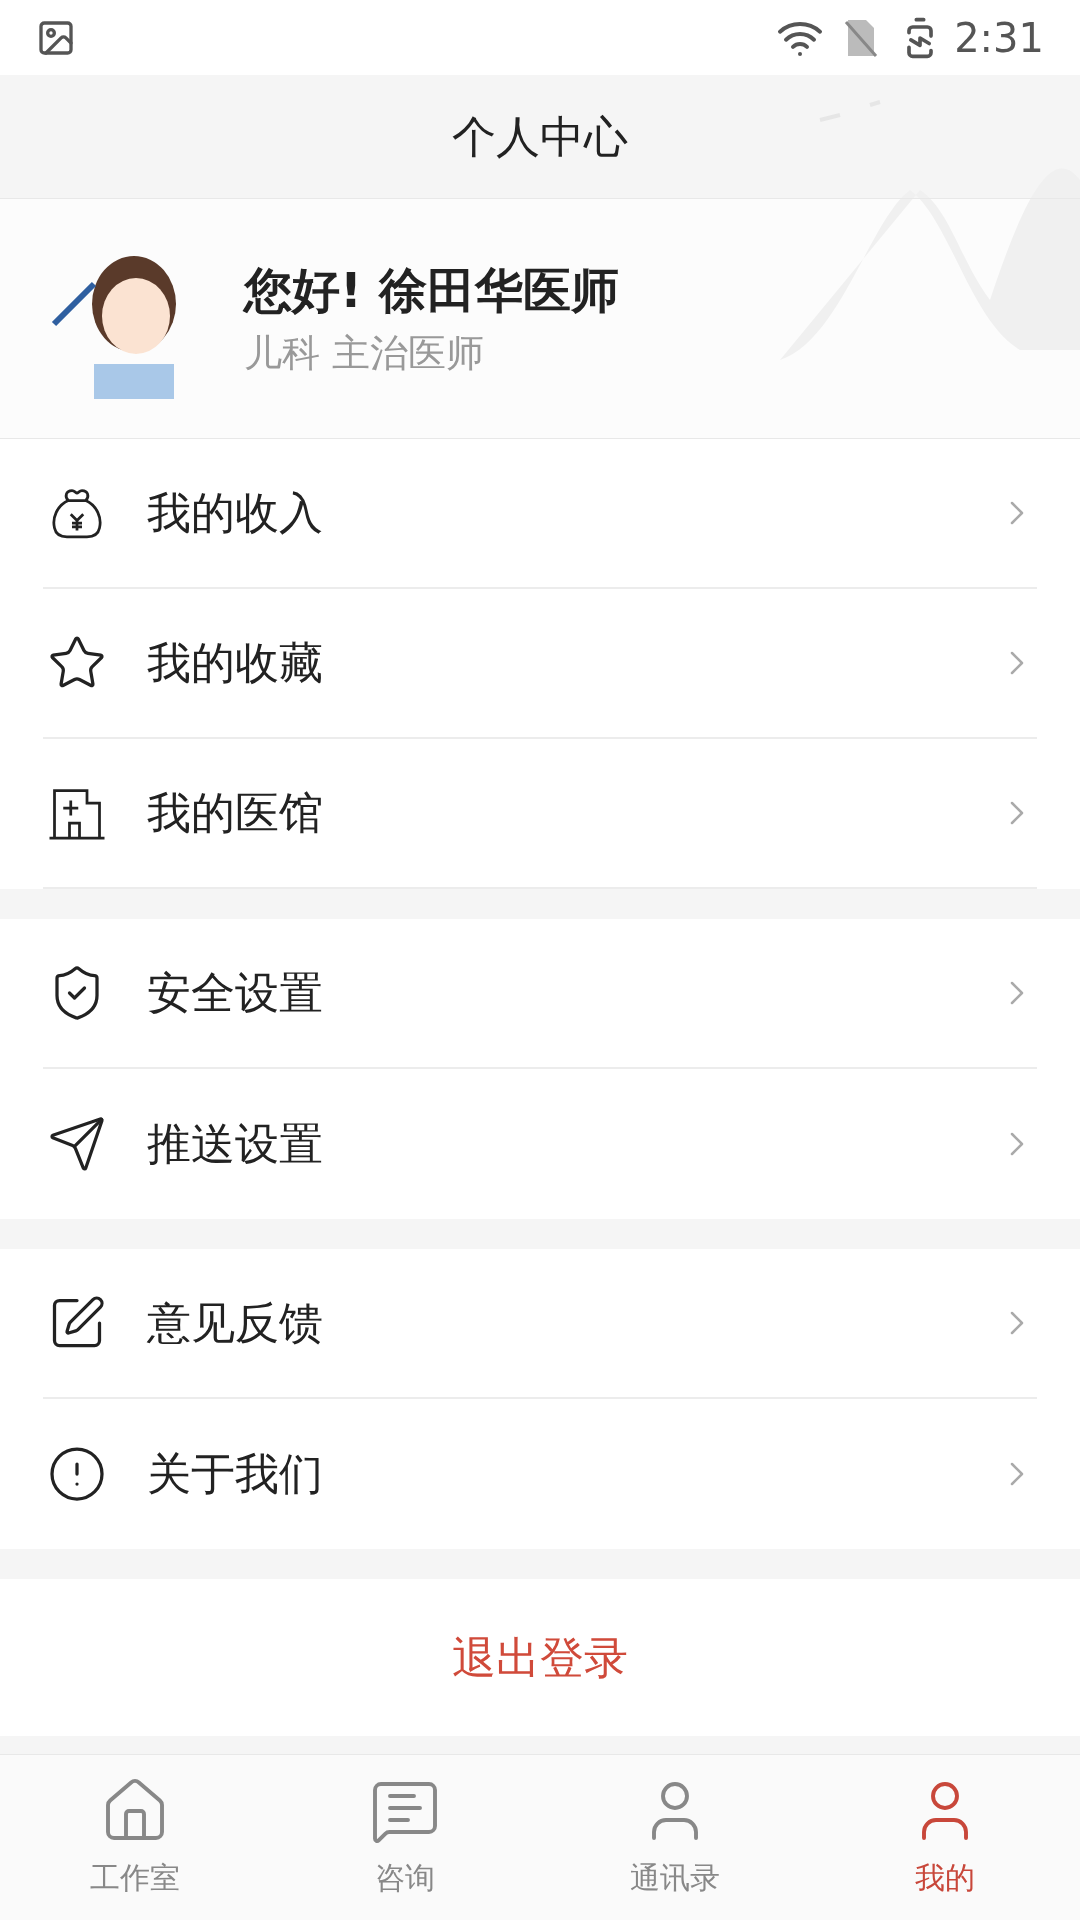 This screenshot has height=1920, width=1080. Describe the element at coordinates (540, 514) in the screenshot. I see `menu-item: 我的收入` at that location.